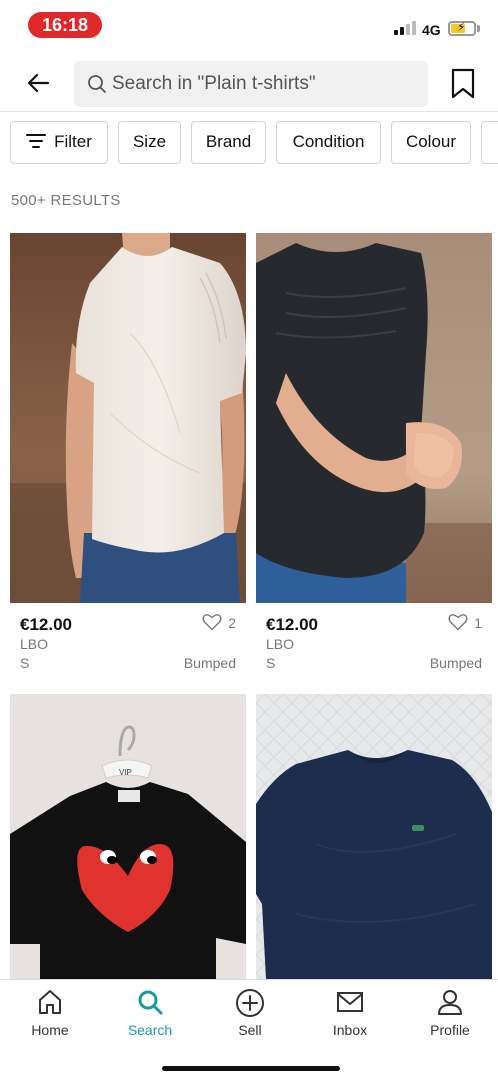 The height and width of the screenshot is (1080, 498). Describe the element at coordinates (406, 28) in the screenshot. I see `signal-icon` at that location.